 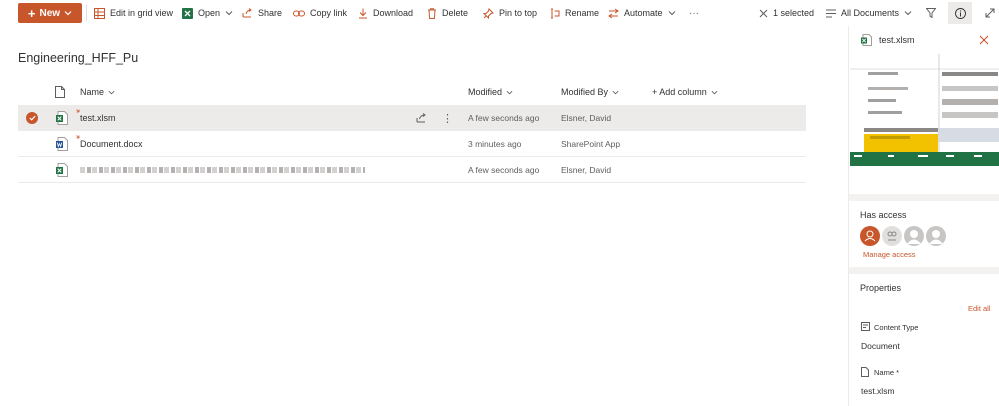 I want to click on column-header-modified: Modified, so click(x=490, y=92).